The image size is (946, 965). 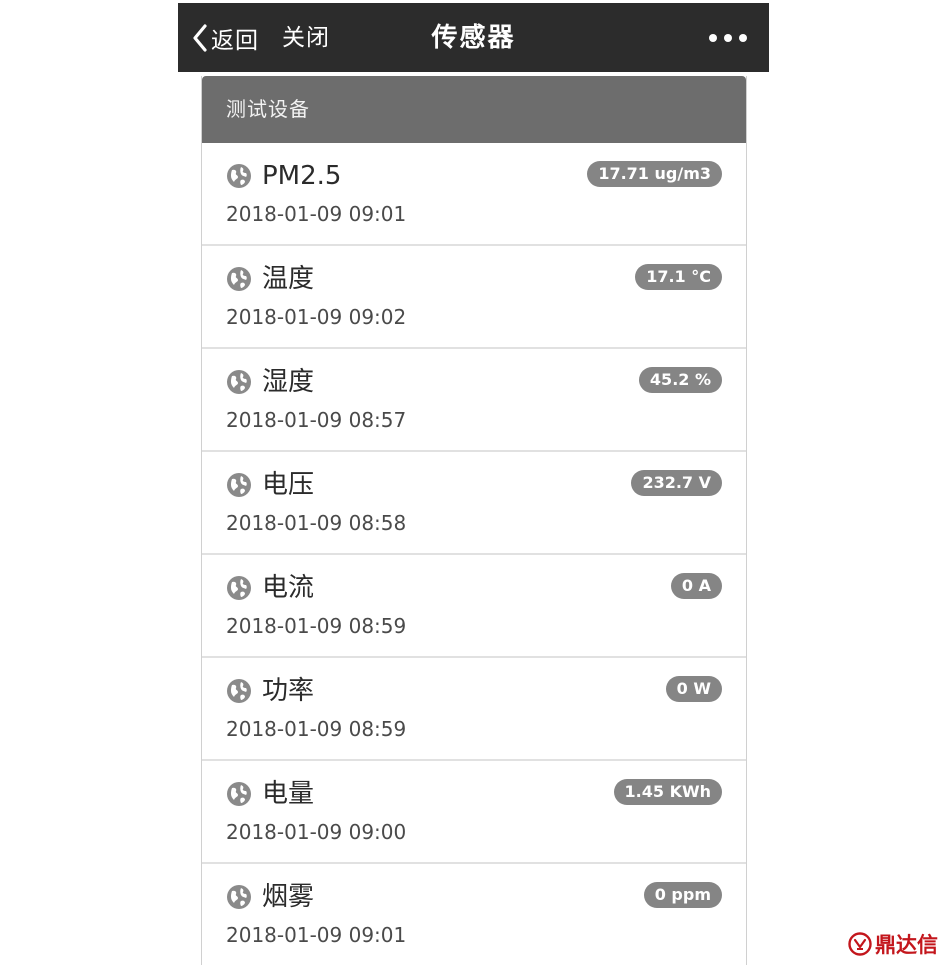 What do you see at coordinates (474, 606) in the screenshot?
I see `sensor-row: 电流 2018-01-09 08:59 0 A` at bounding box center [474, 606].